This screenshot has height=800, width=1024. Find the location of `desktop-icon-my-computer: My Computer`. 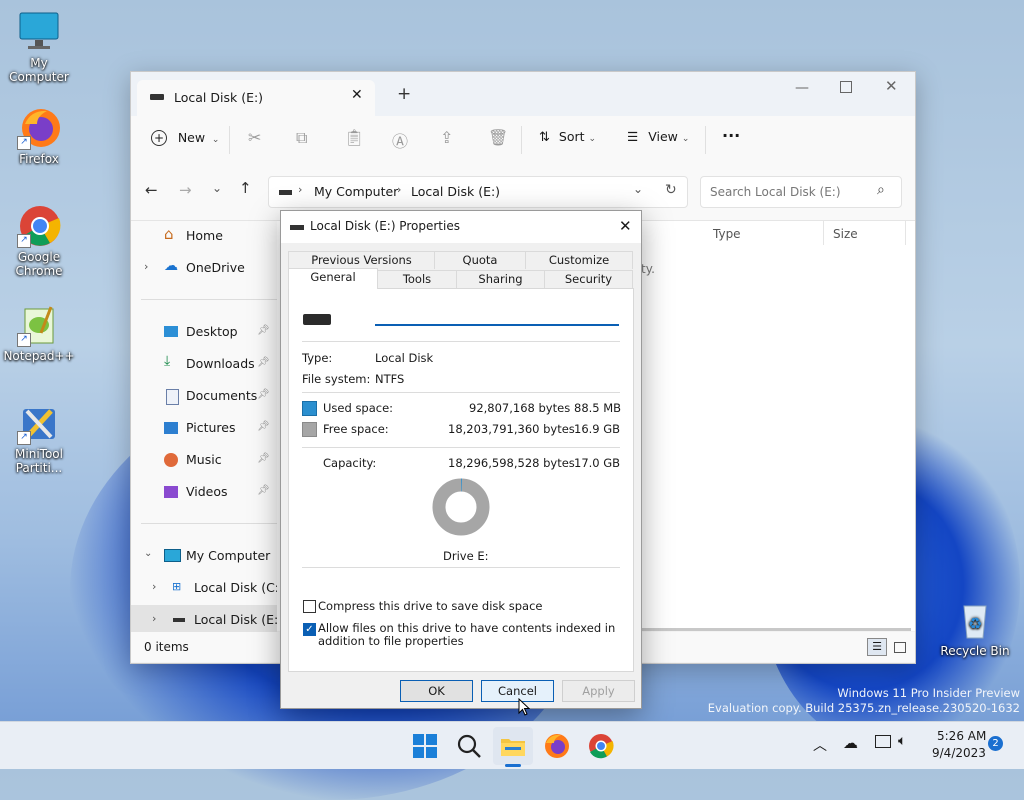

desktop-icon-my-computer: My Computer is located at coordinates (39, 47).